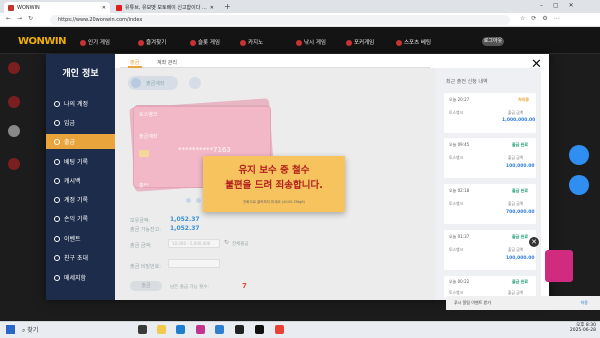 This screenshot has width=600, height=338. I want to click on fire-icon, so click(83, 42).